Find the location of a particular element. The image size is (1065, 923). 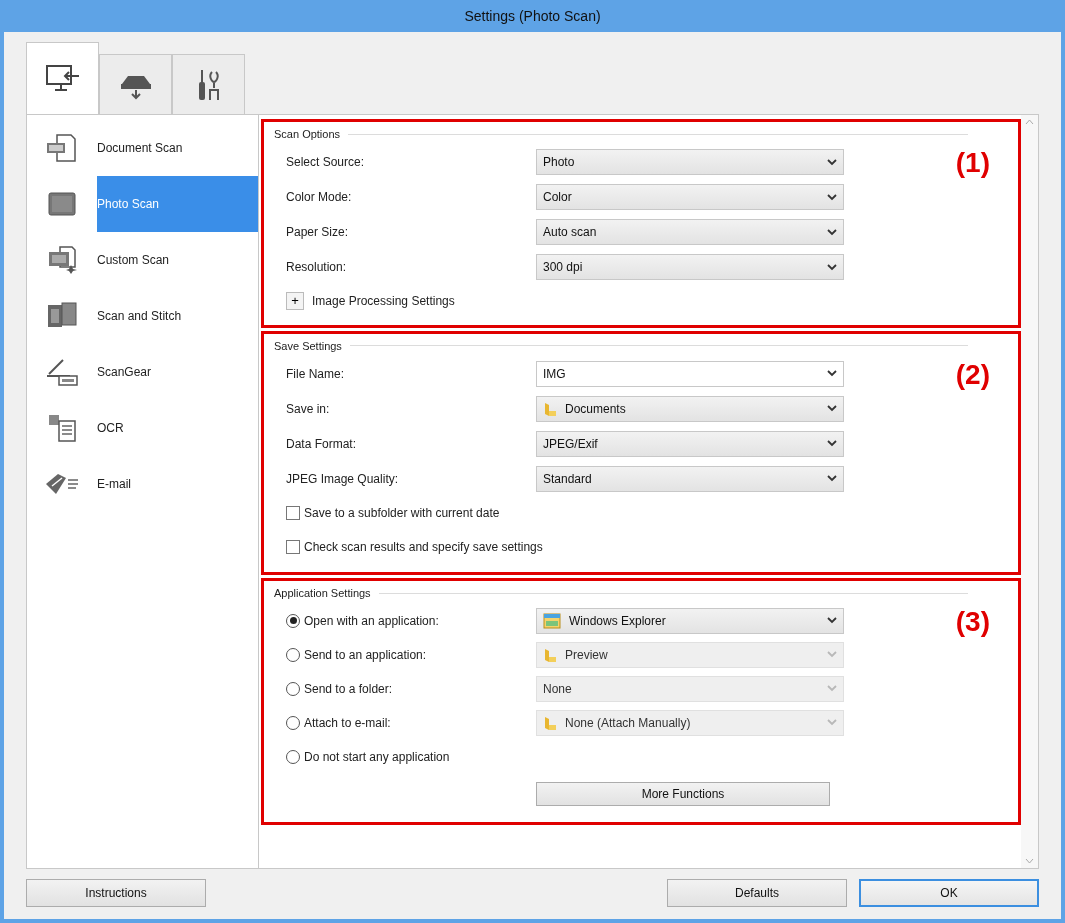

dropdown: 300 dpi is located at coordinates (690, 267).